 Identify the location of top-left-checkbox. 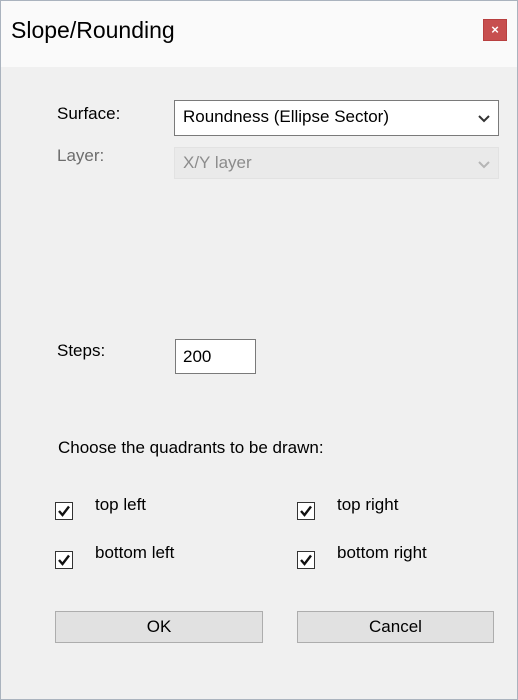
(64, 511).